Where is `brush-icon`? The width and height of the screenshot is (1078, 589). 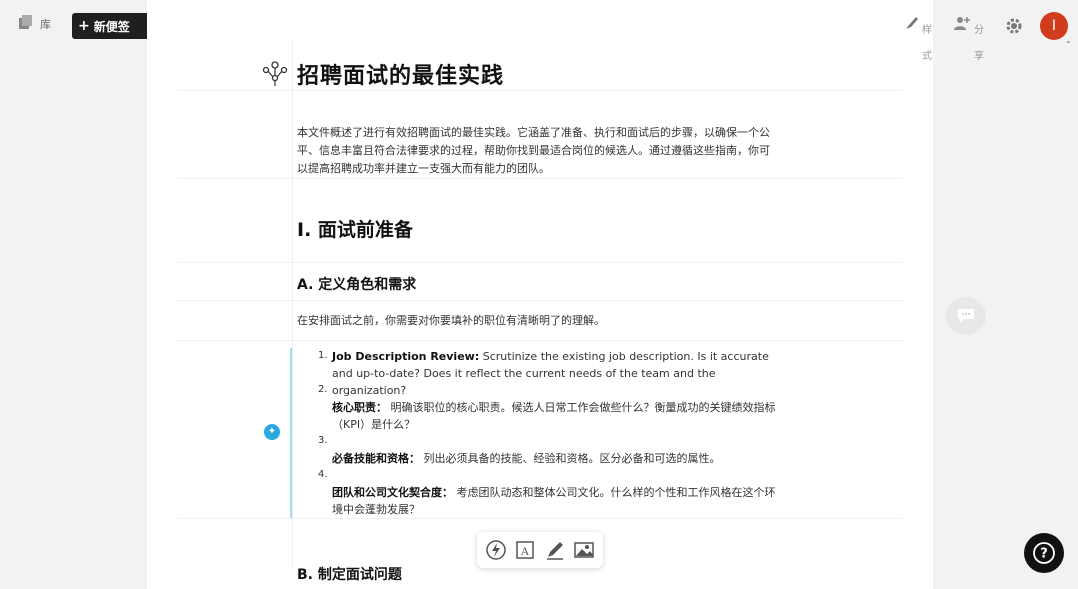
brush-icon is located at coordinates (912, 24).